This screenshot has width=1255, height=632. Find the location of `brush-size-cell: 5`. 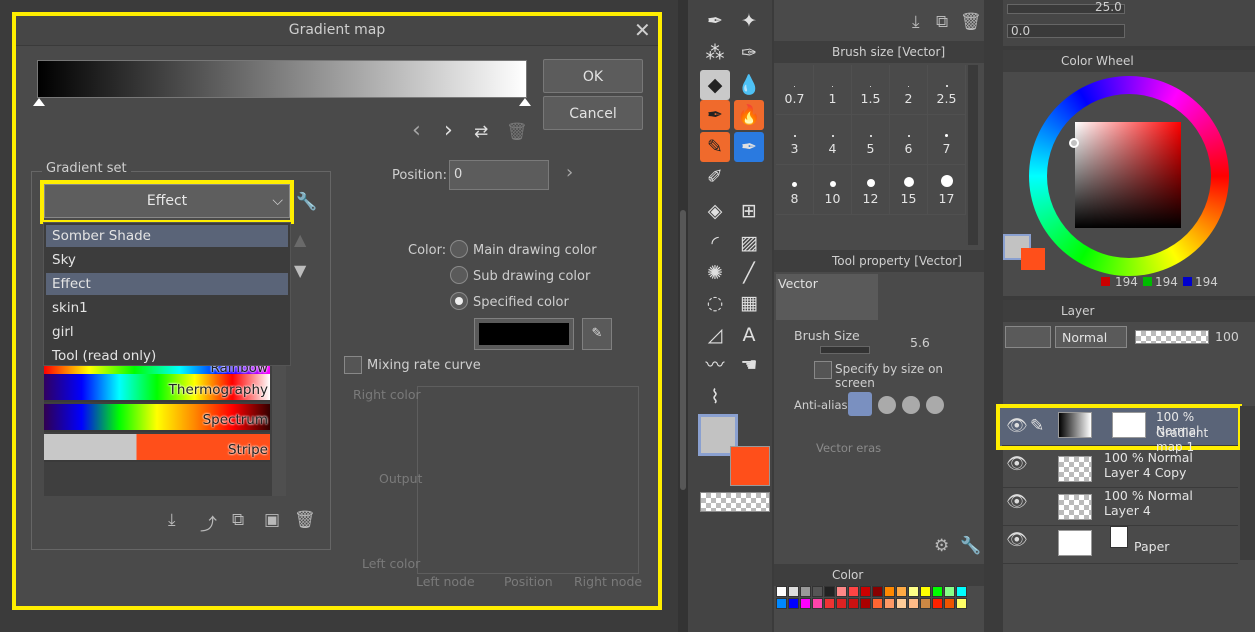

brush-size-cell: 5 is located at coordinates (871, 140).